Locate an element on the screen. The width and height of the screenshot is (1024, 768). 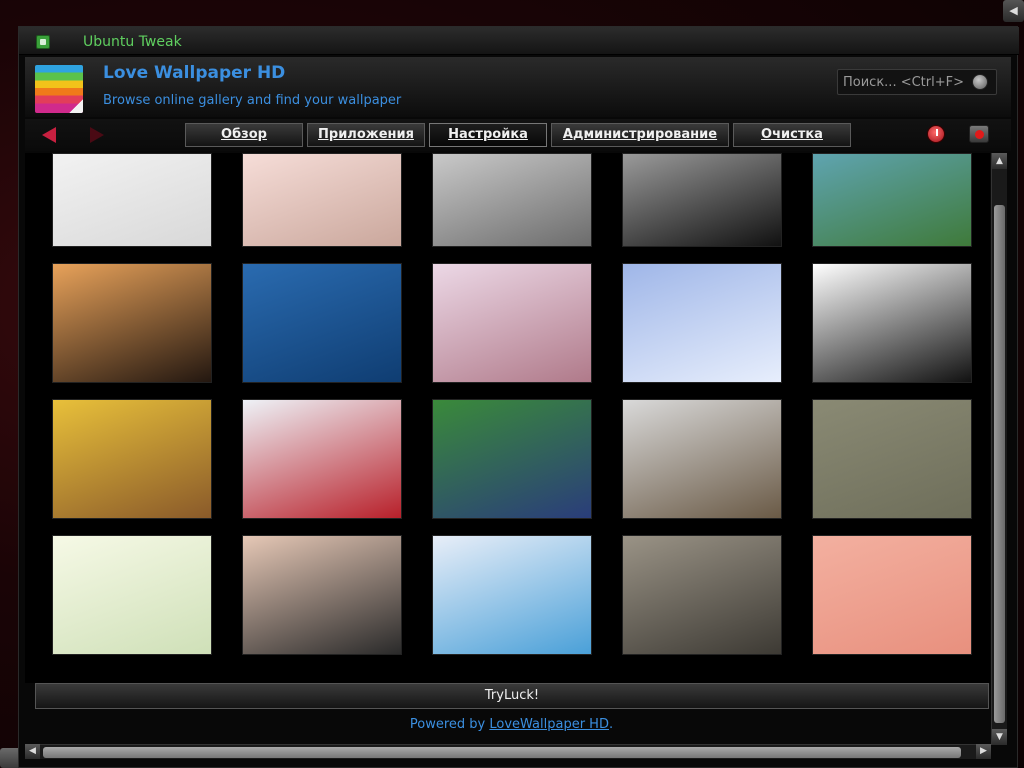
horizontal-scroll-thumb is located at coordinates (502, 752).